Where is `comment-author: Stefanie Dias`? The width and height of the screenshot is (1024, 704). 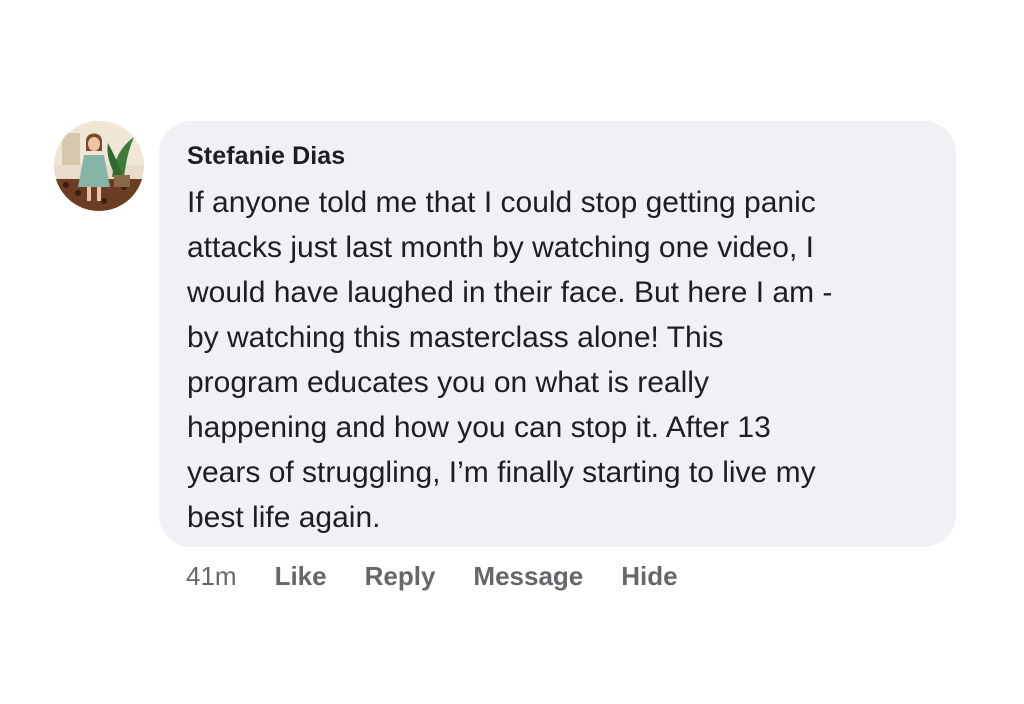
comment-author: Stefanie Dias is located at coordinates (558, 156).